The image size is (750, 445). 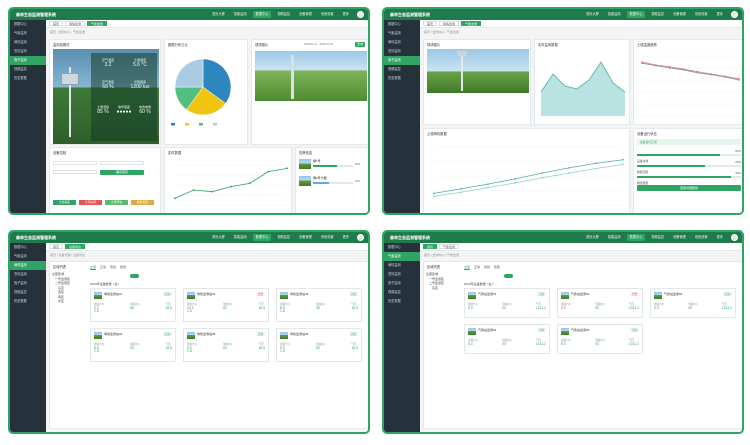 What do you see at coordinates (226, 345) in the screenshot?
I see `sensor-card: 墒情监测站05 正常 温度(°C) 5.0 湿度(%) 60 气压 16.5 1.8` at bounding box center [226, 345].